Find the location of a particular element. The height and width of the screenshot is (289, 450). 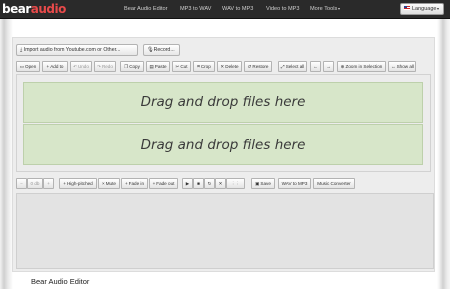

crop-button: ⌗Crop is located at coordinates (204, 66).